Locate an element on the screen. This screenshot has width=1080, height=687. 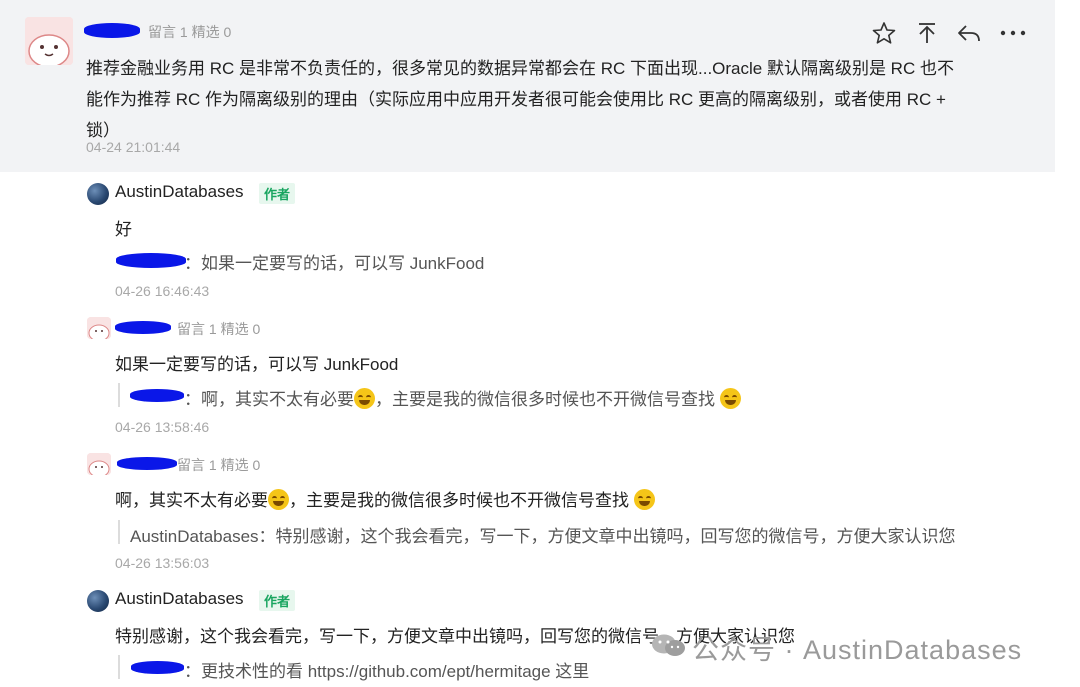
reply-text: 啊，其实不太有必要 ，主要是我的微信很多时候也不开微信号查找 is located at coordinates (385, 498).